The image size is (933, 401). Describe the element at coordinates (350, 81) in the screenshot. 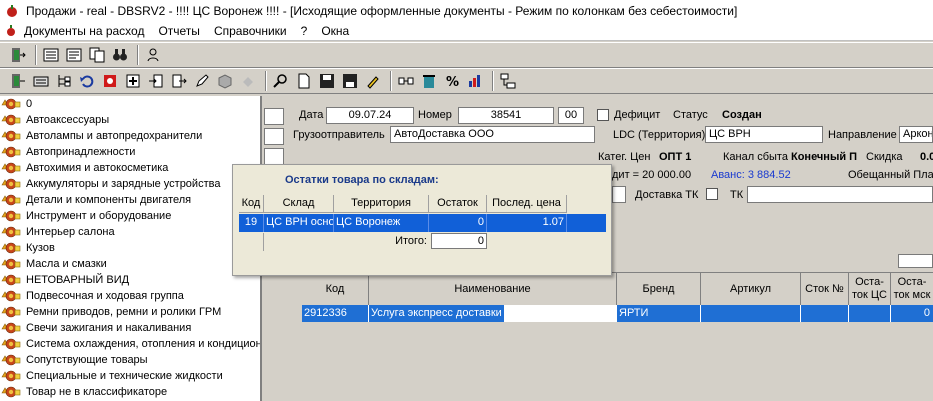

I see `save-as-button` at that location.